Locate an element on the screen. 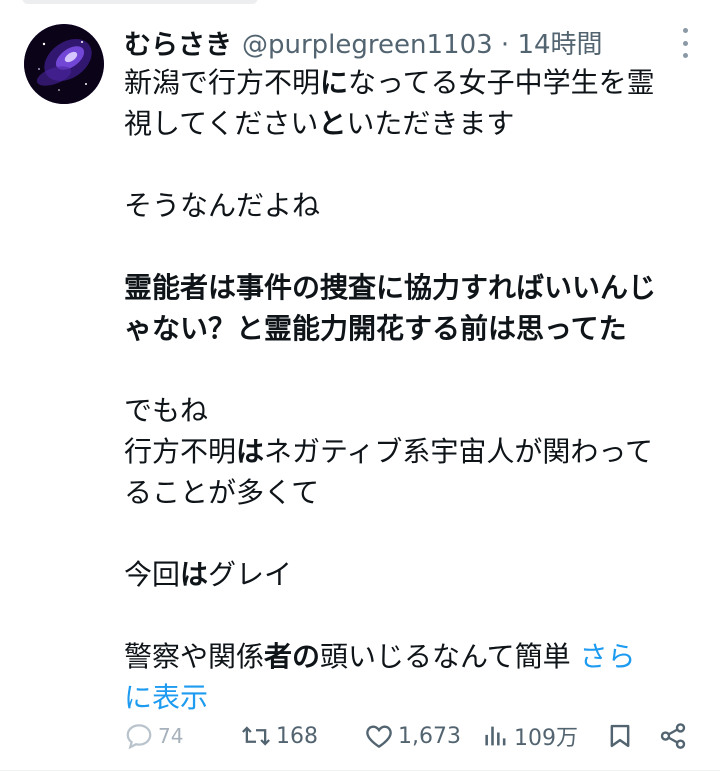 This screenshot has height=771, width=720. share-button is located at coordinates (676, 736).